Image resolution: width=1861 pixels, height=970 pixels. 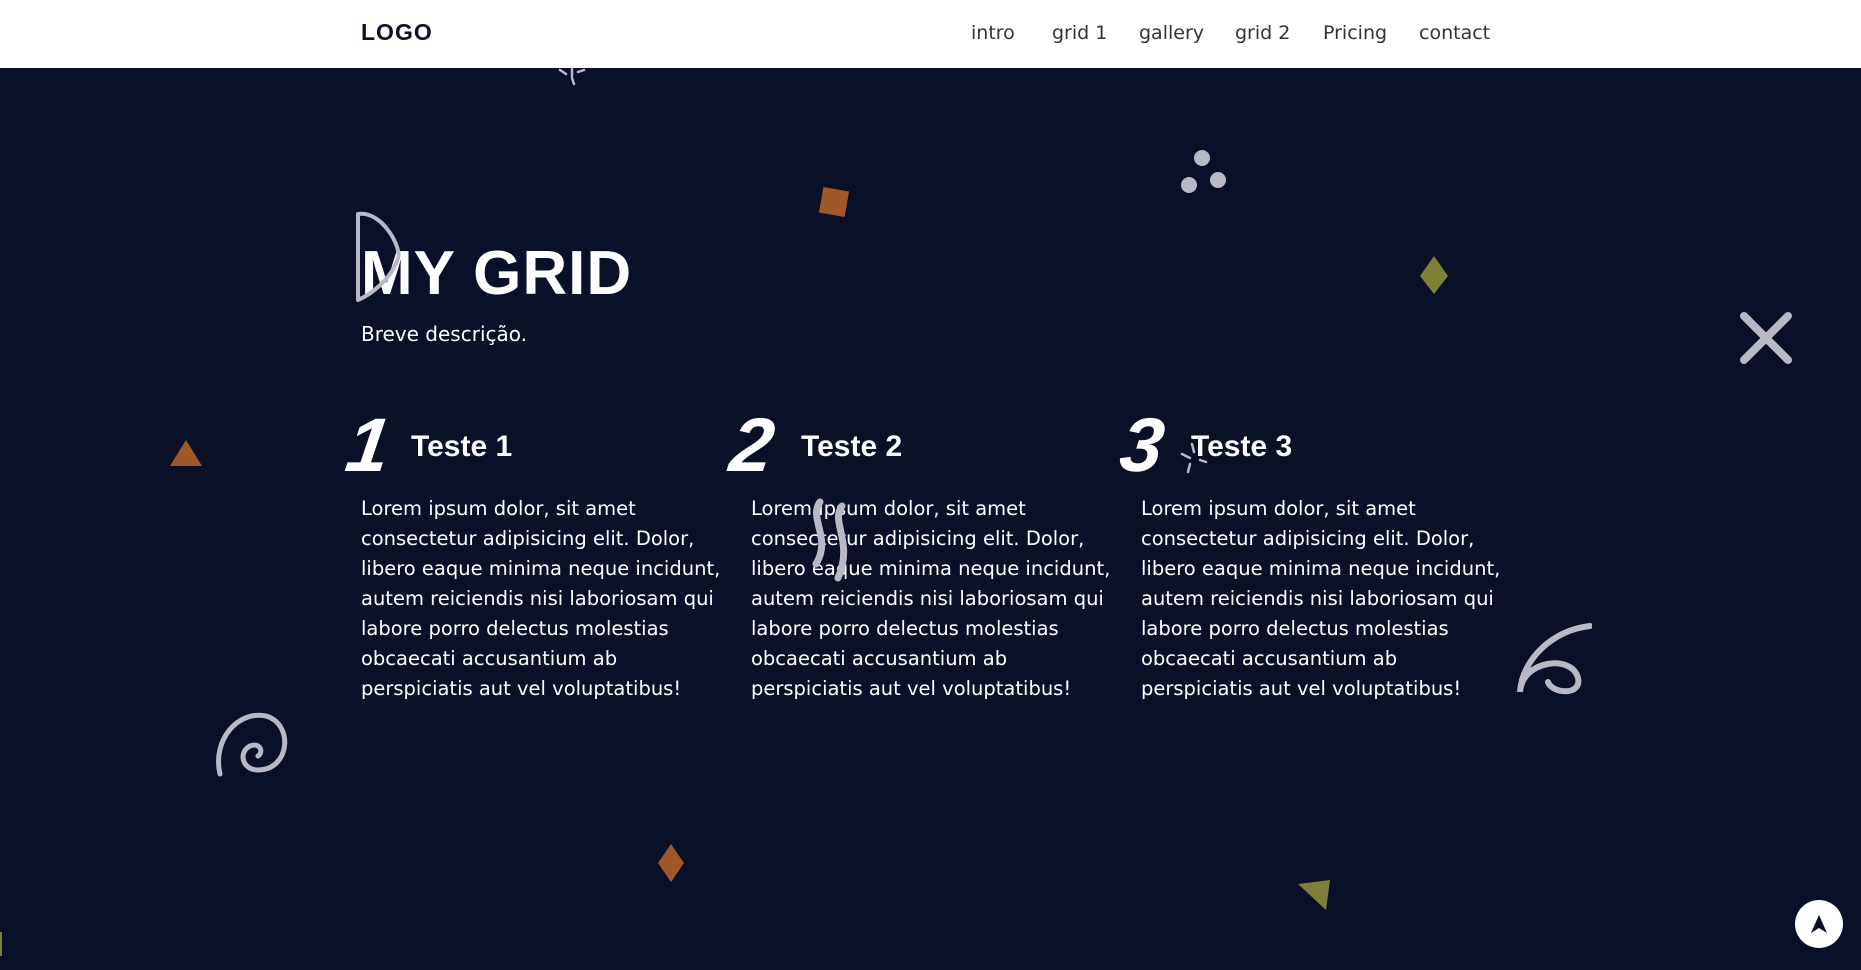 What do you see at coordinates (397, 32) in the screenshot?
I see `logo: LOGO` at bounding box center [397, 32].